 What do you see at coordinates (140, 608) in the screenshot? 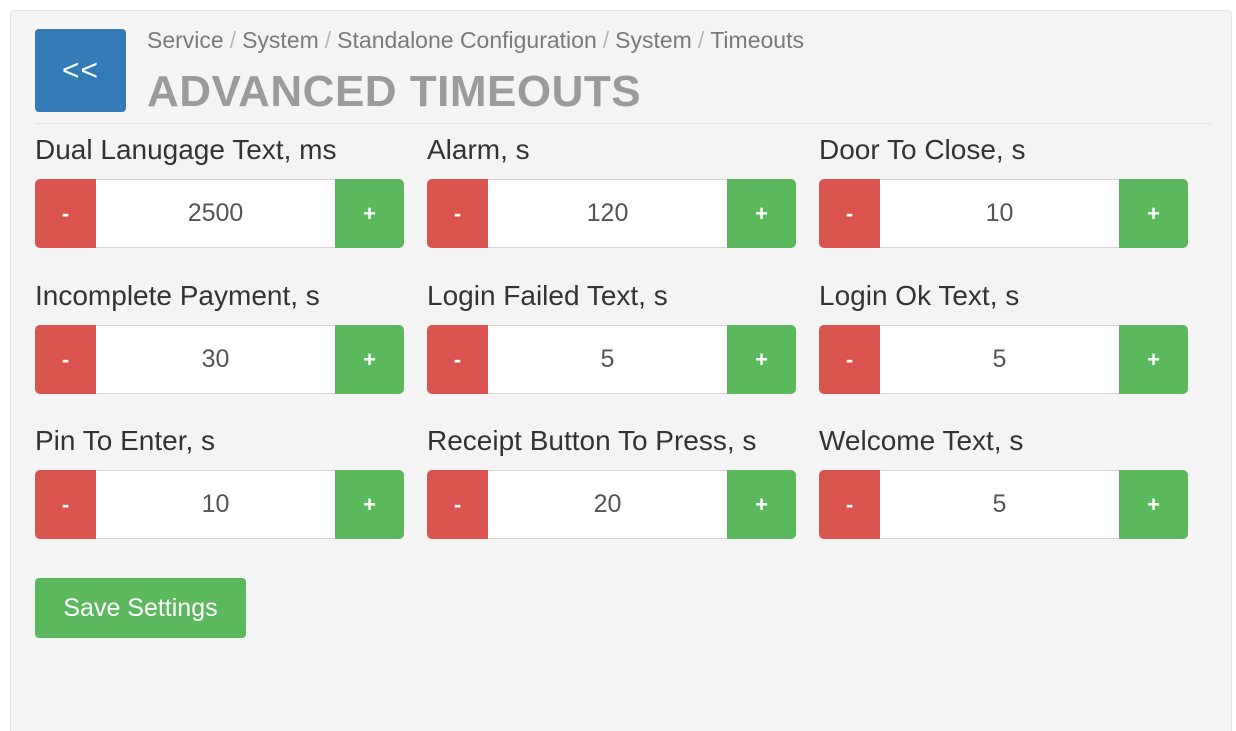
I see `save-settings-button: Save Settings` at bounding box center [140, 608].